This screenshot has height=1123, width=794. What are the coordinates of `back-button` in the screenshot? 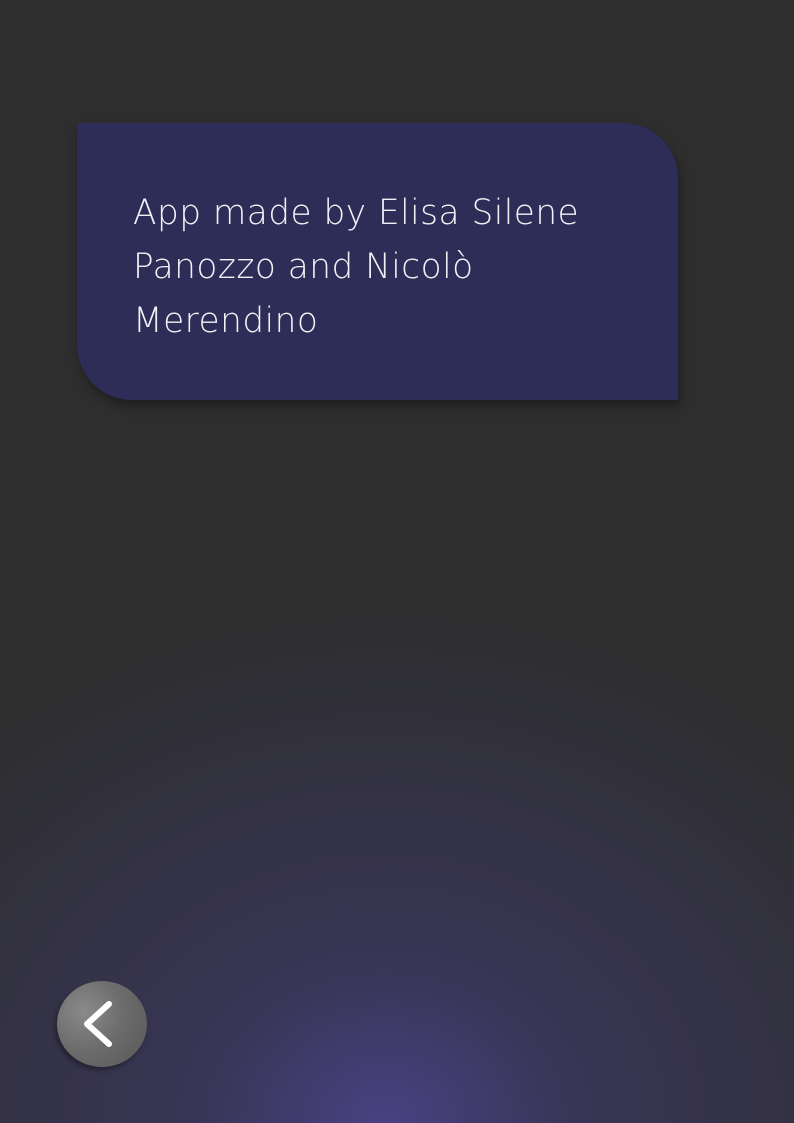 It's located at (102, 1024).